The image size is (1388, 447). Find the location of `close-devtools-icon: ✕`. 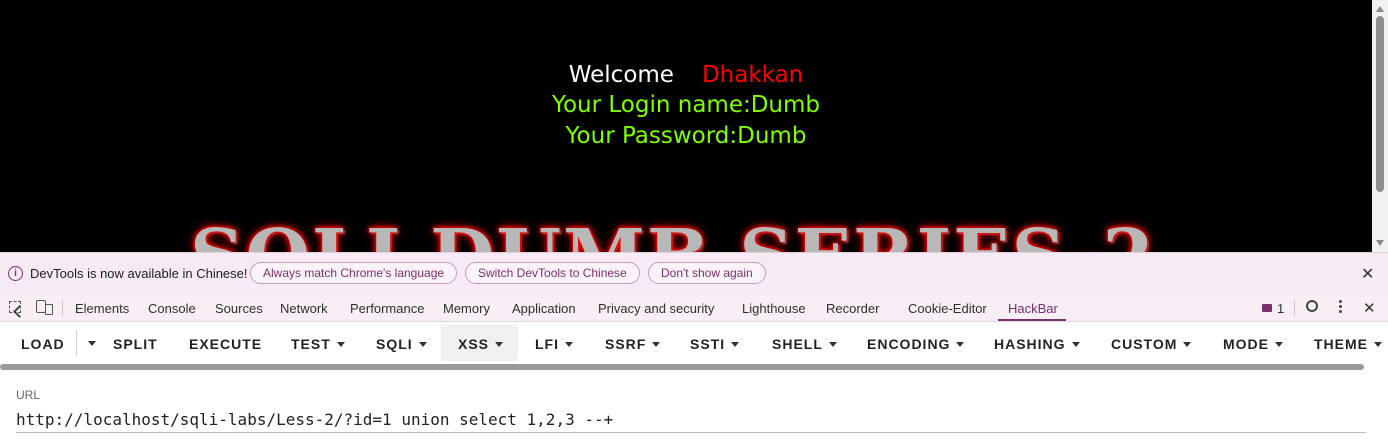

close-devtools-icon: ✕ is located at coordinates (1369, 308).